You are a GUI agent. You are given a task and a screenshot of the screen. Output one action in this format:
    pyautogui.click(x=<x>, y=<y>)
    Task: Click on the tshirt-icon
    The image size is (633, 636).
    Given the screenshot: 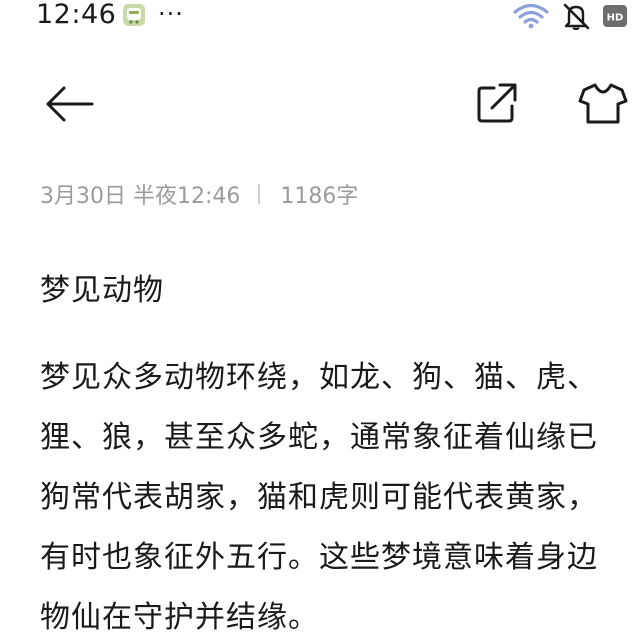 What is the action you would take?
    pyautogui.click(x=603, y=103)
    